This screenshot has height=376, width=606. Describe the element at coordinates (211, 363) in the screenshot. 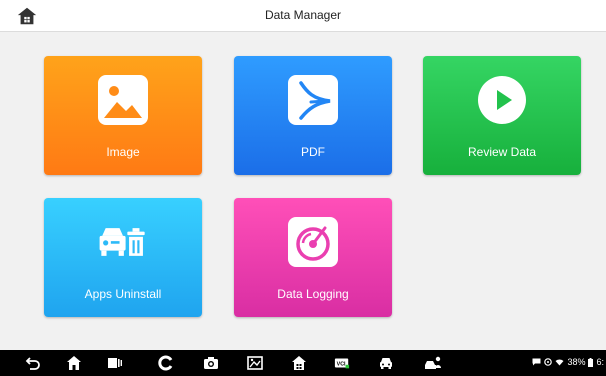

I see `camera-icon` at that location.